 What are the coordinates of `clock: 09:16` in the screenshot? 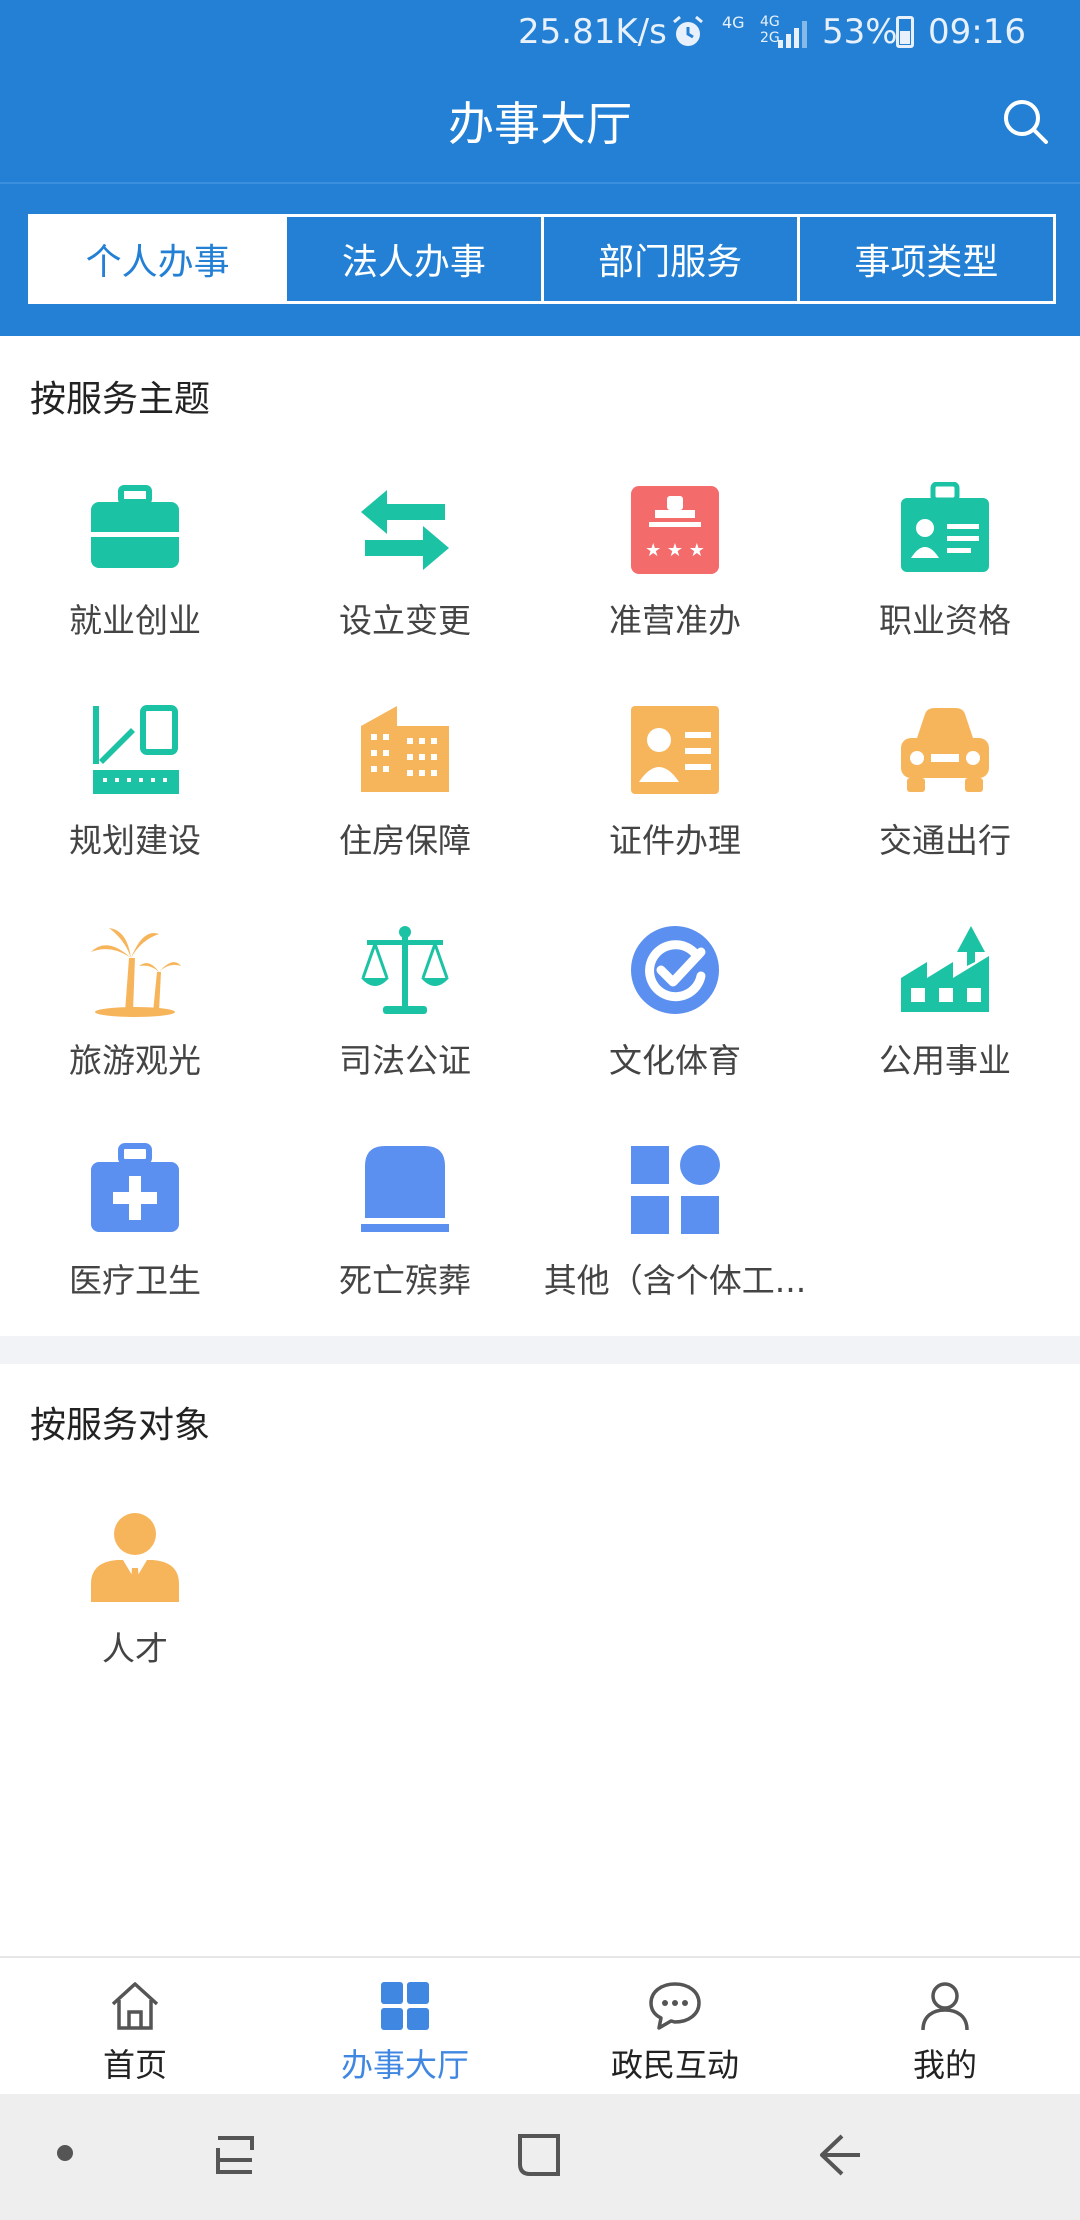 It's located at (977, 32).